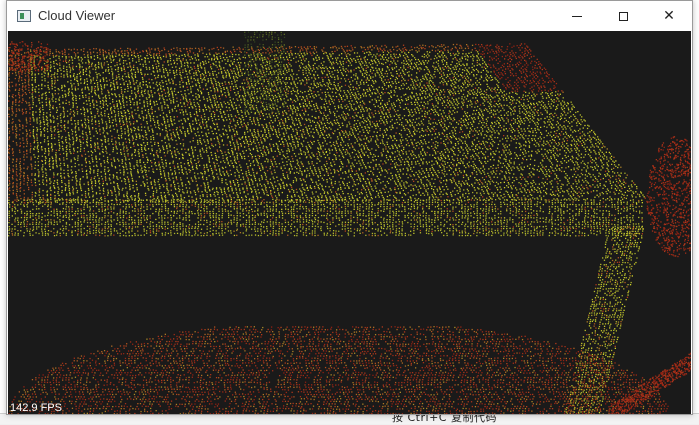  I want to click on app-icon, so click(24, 16).